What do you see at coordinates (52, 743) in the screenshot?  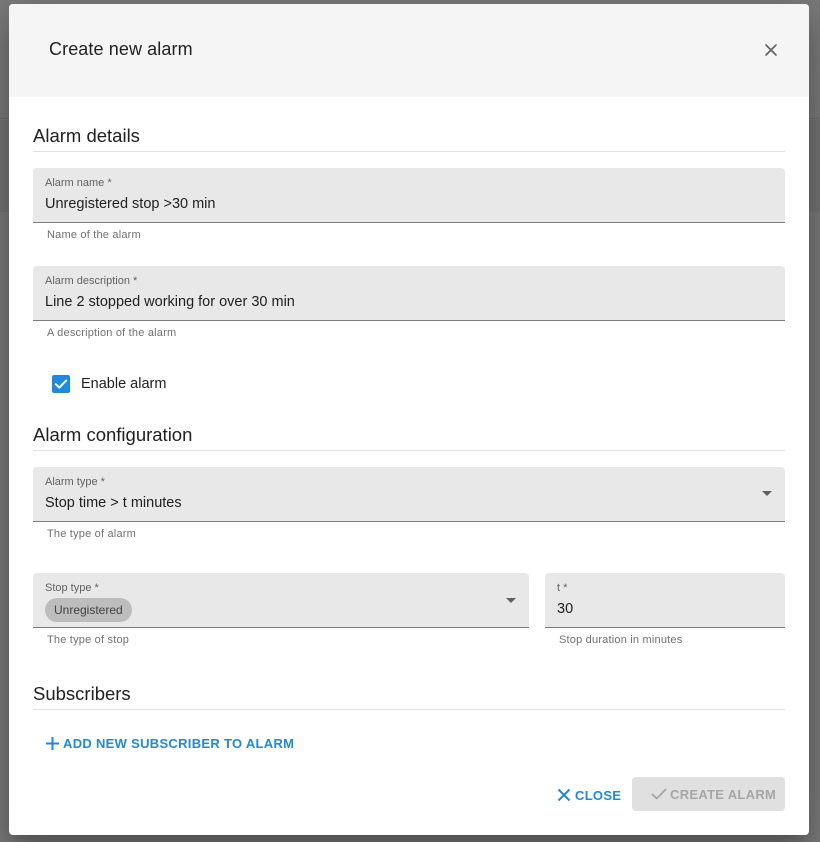 I see `plus-icon` at bounding box center [52, 743].